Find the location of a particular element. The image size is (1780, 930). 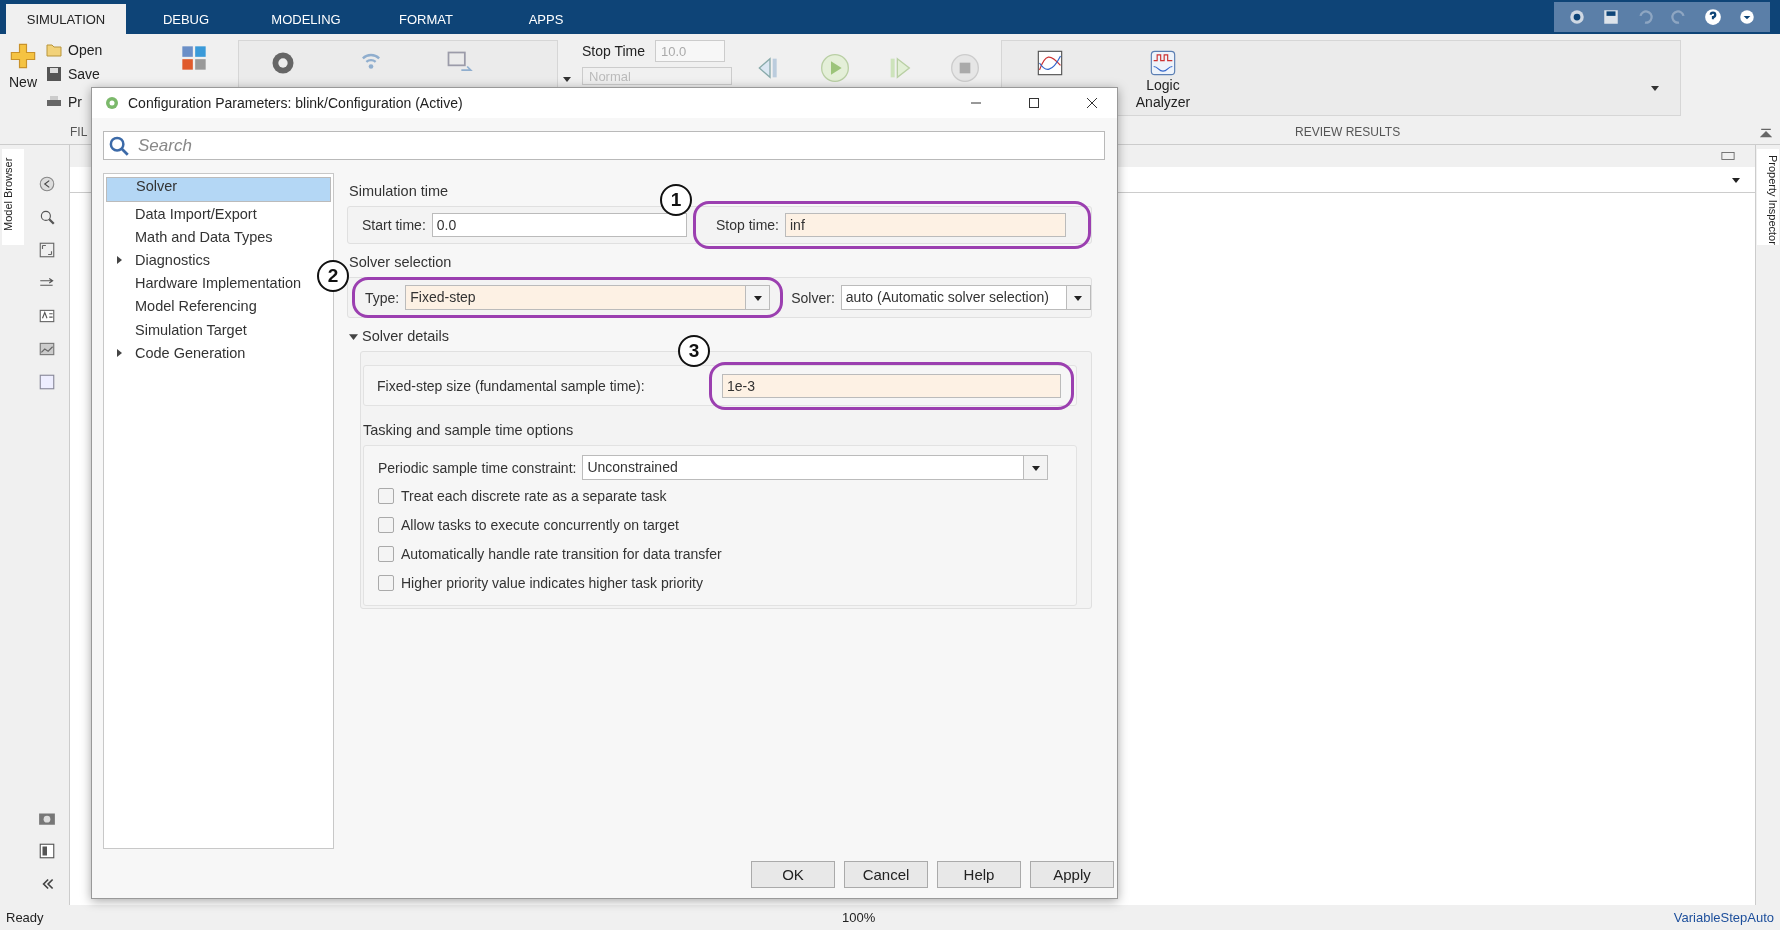

fit-view-icon is located at coordinates (47, 250).